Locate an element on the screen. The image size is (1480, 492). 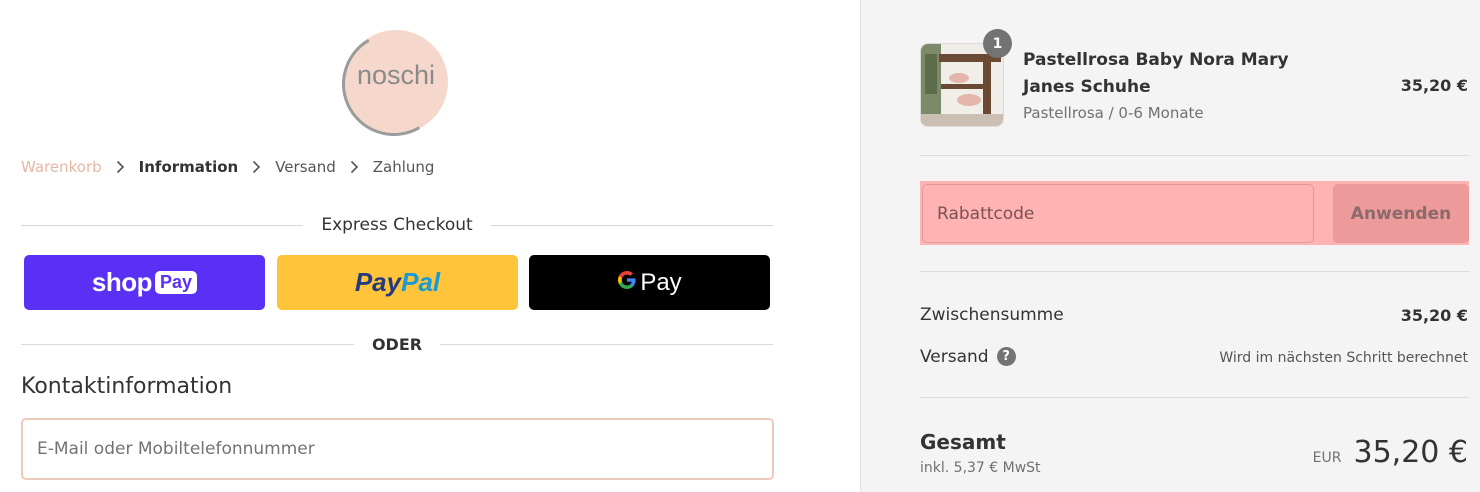
google-g-icon is located at coordinates (627, 283).